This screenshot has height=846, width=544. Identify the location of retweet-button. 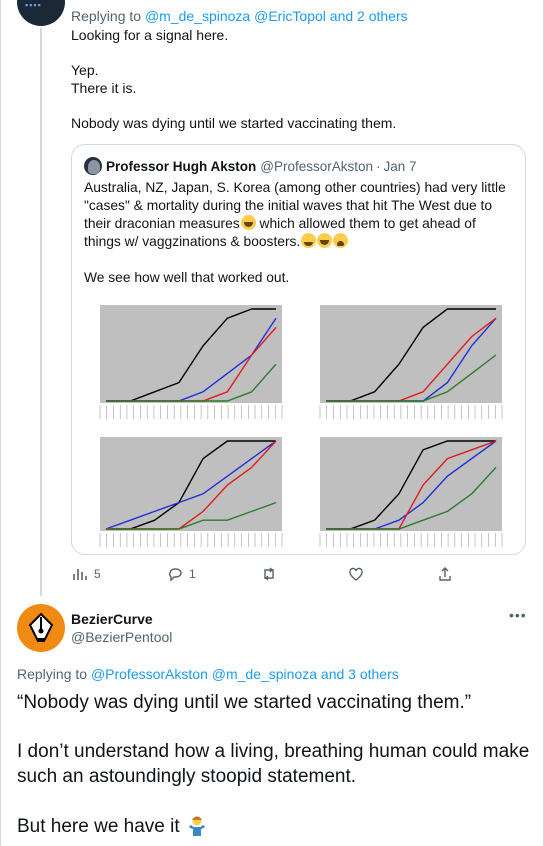
(269, 574).